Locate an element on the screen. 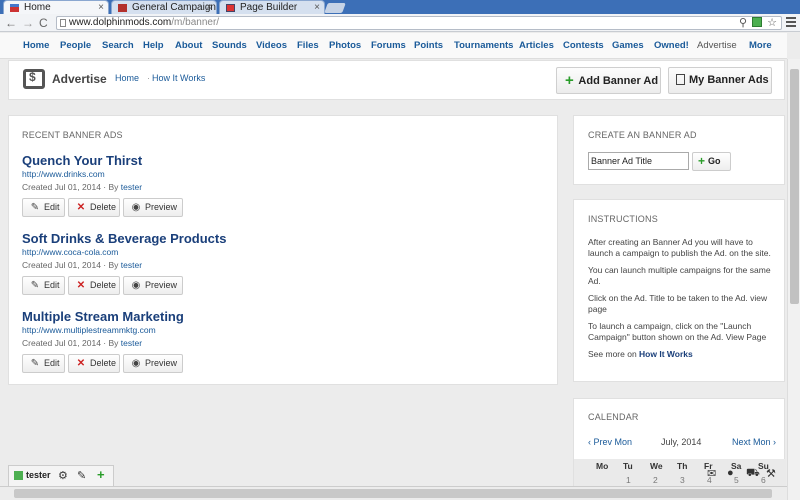  bookmark-star-icon: ☆ is located at coordinates (772, 23).